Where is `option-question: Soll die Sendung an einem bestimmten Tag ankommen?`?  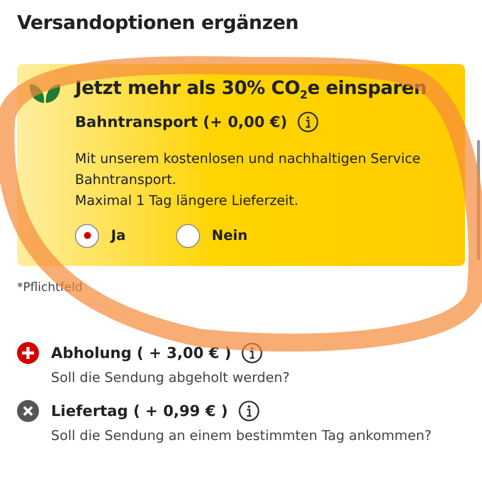 option-question: Soll die Sendung an einem bestimmten Tag ankommen? is located at coordinates (242, 436).